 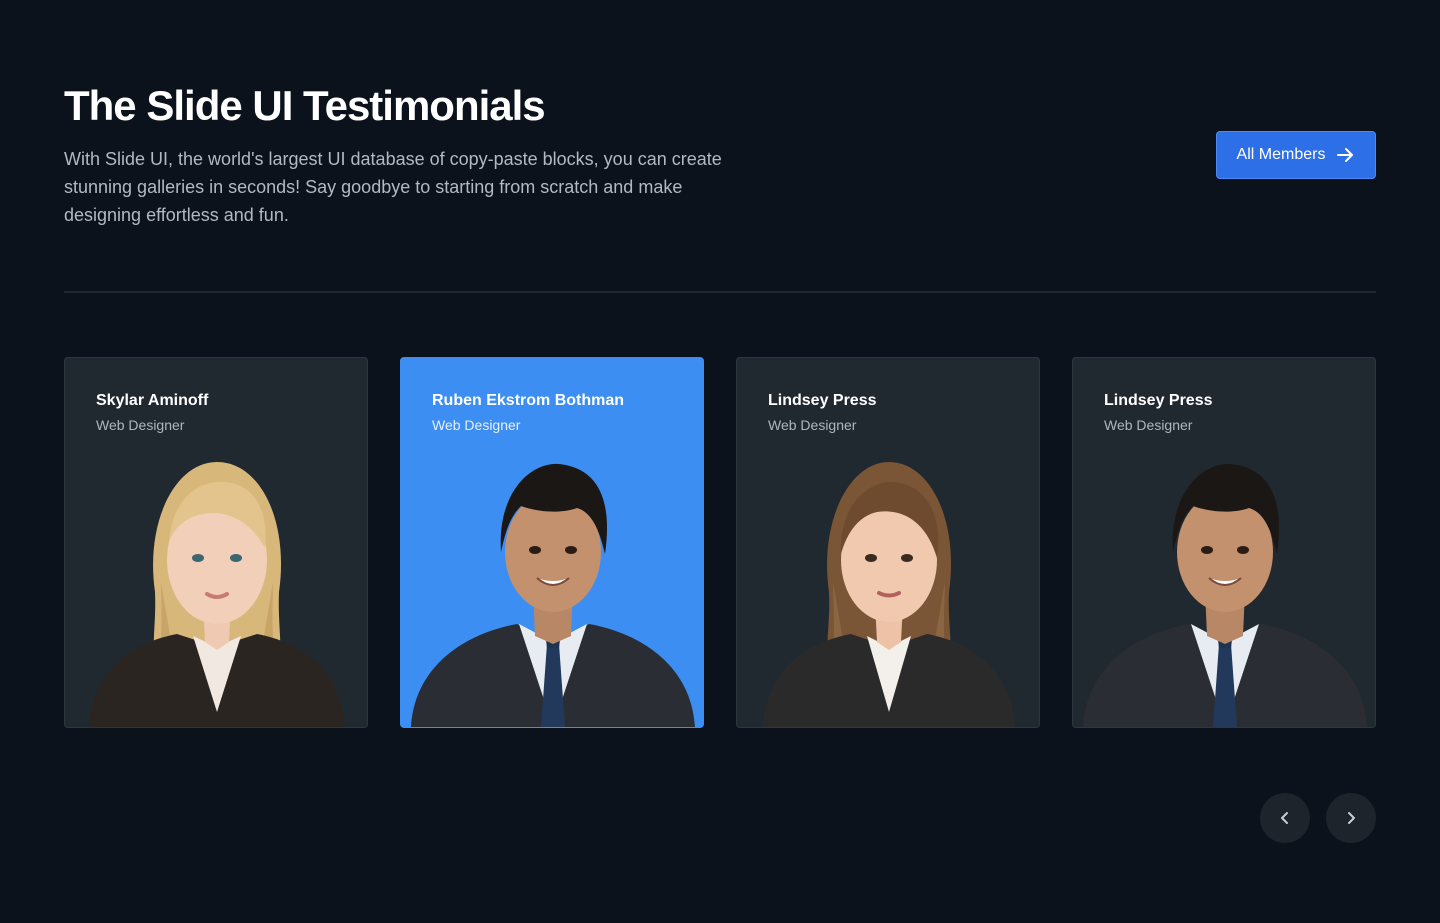 I want to click on section-divider, so click(x=720, y=292).